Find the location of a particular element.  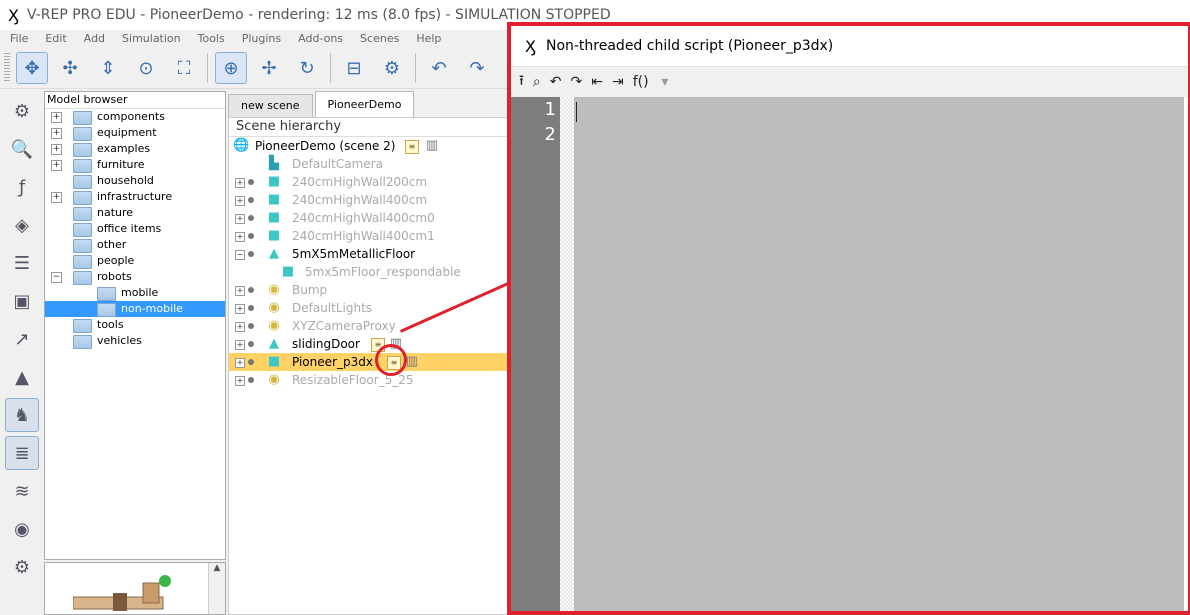

scene-object: ▙ DefaultCamera is located at coordinates (369, 164).